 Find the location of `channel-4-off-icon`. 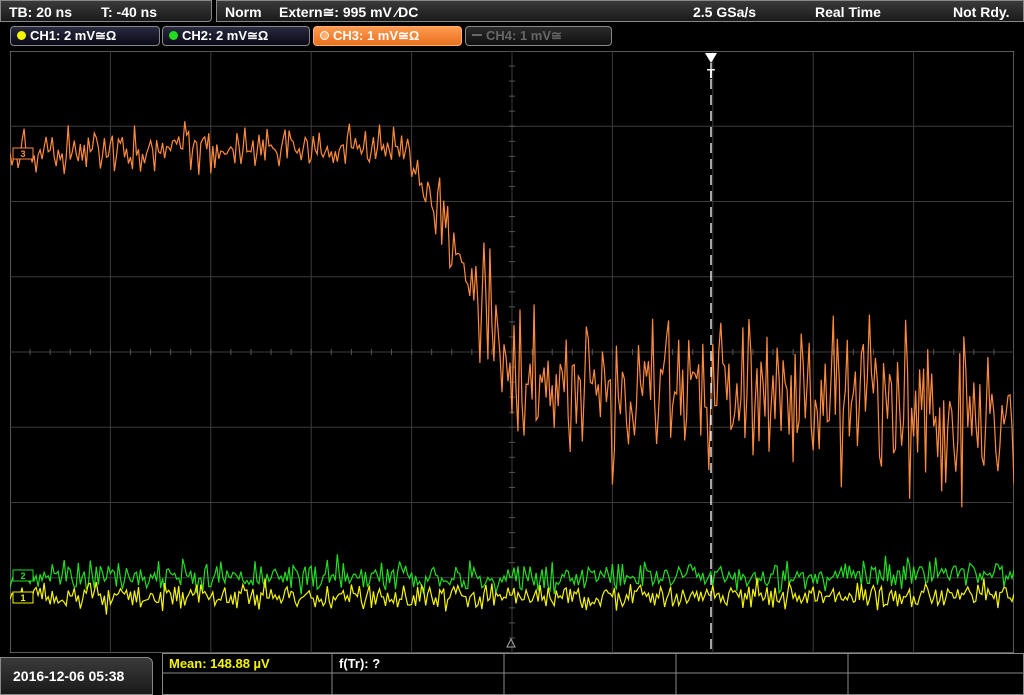

channel-4-off-icon is located at coordinates (477, 35).